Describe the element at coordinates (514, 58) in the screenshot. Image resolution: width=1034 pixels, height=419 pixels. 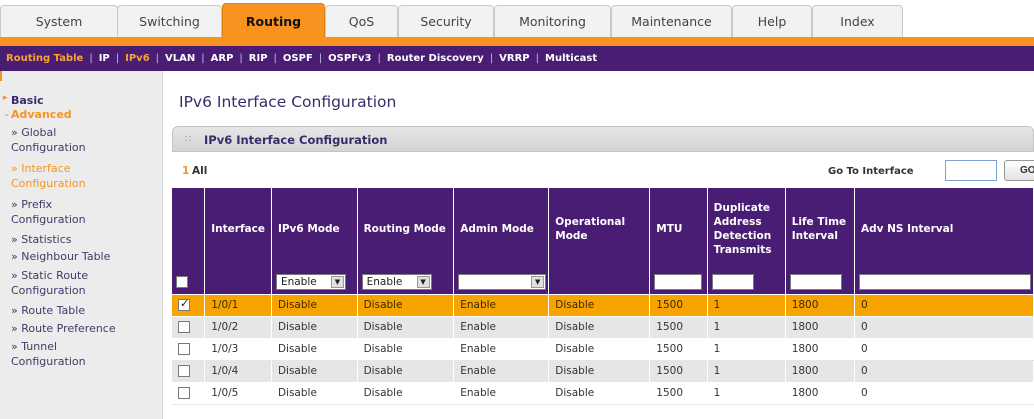
I see `subnav-vrrp: VRRP` at that location.